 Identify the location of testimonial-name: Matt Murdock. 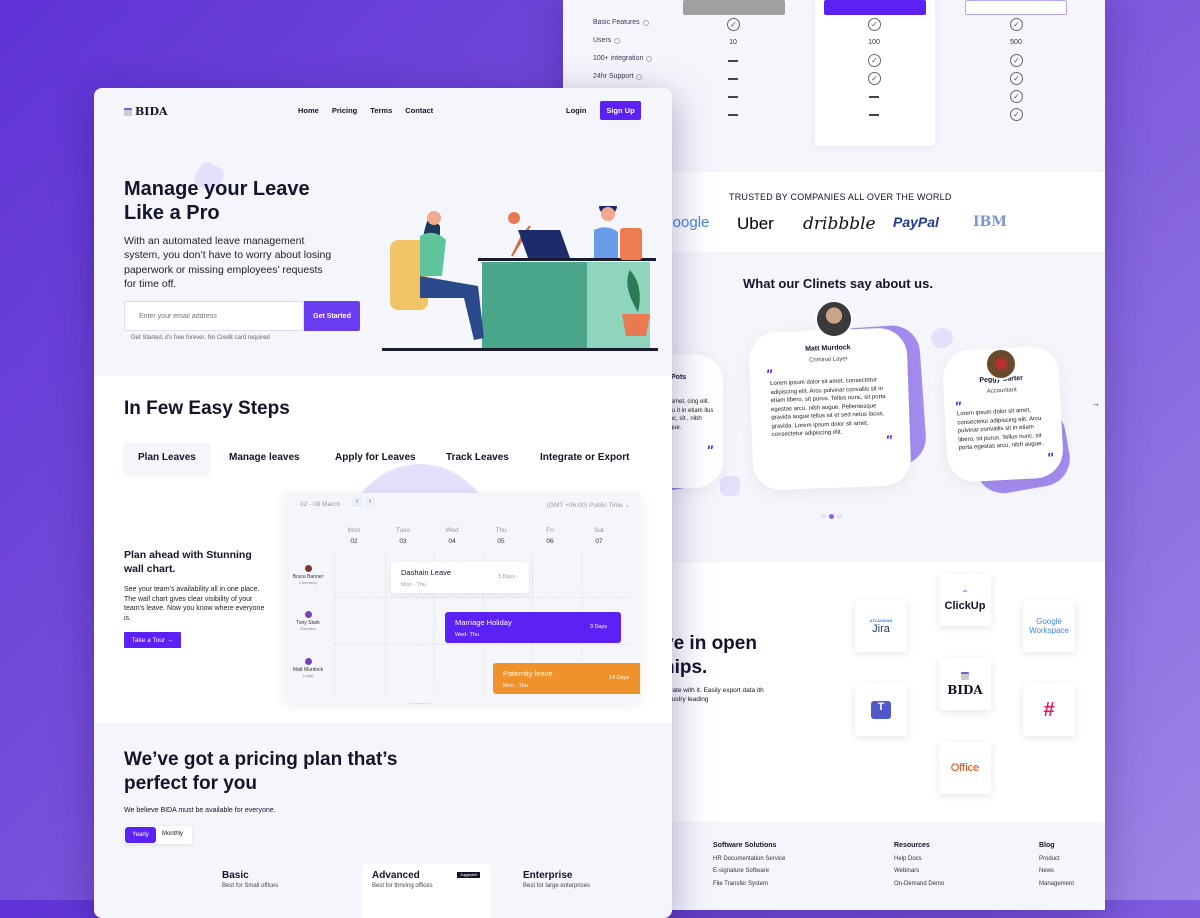
(828, 348).